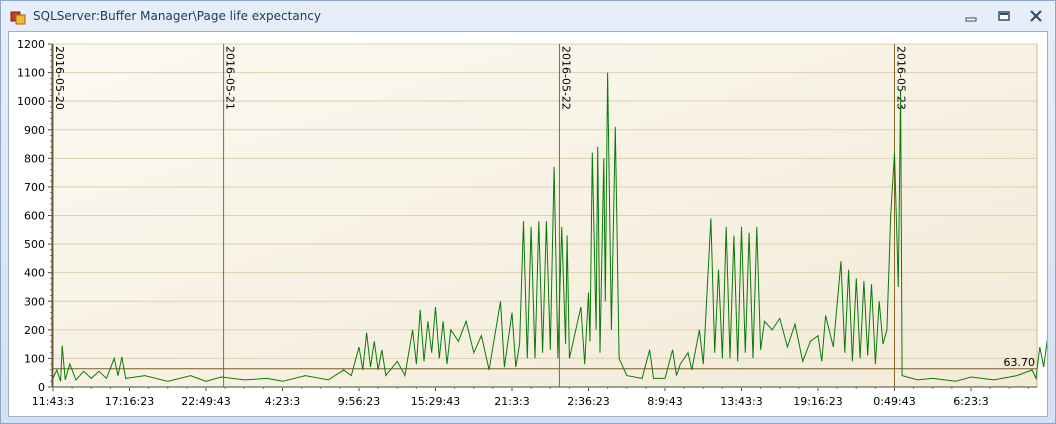 Image resolution: width=1056 pixels, height=424 pixels. What do you see at coordinates (34, 158) in the screenshot?
I see `y-tick-label: 800` at bounding box center [34, 158].